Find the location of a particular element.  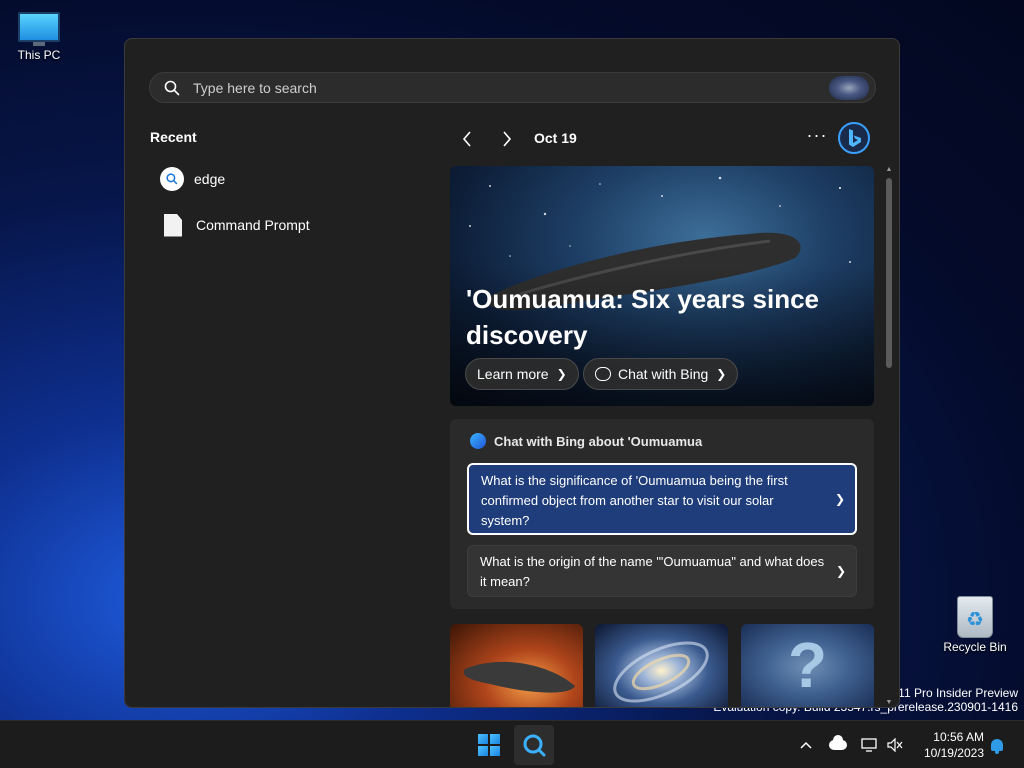

taskbar-clock: 10:56 AM 10/19/2023 is located at coordinates (949, 745).